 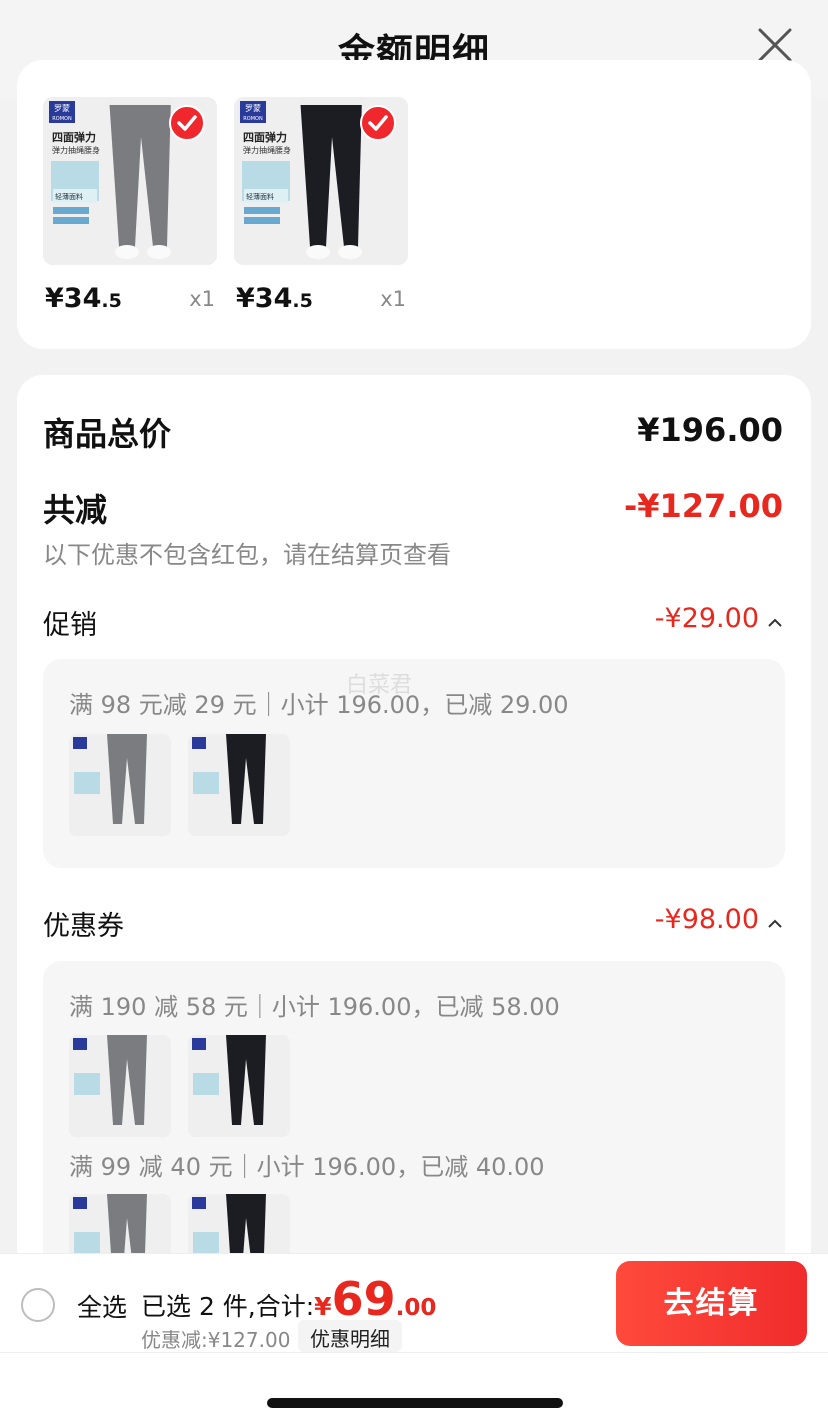 What do you see at coordinates (107, 434) in the screenshot?
I see `total-price-label: 商品总价` at bounding box center [107, 434].